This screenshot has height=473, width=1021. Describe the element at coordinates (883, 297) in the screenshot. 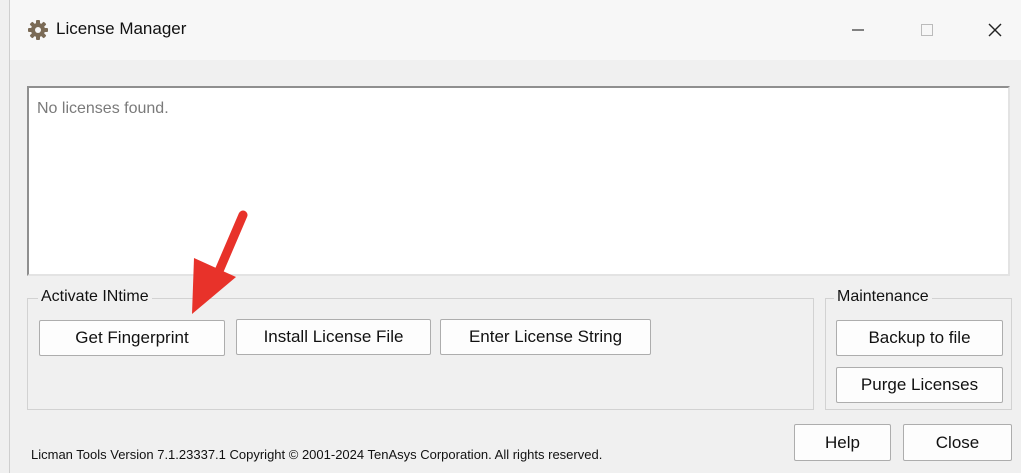

I see `maintenance-group-label: Maintenance` at that location.